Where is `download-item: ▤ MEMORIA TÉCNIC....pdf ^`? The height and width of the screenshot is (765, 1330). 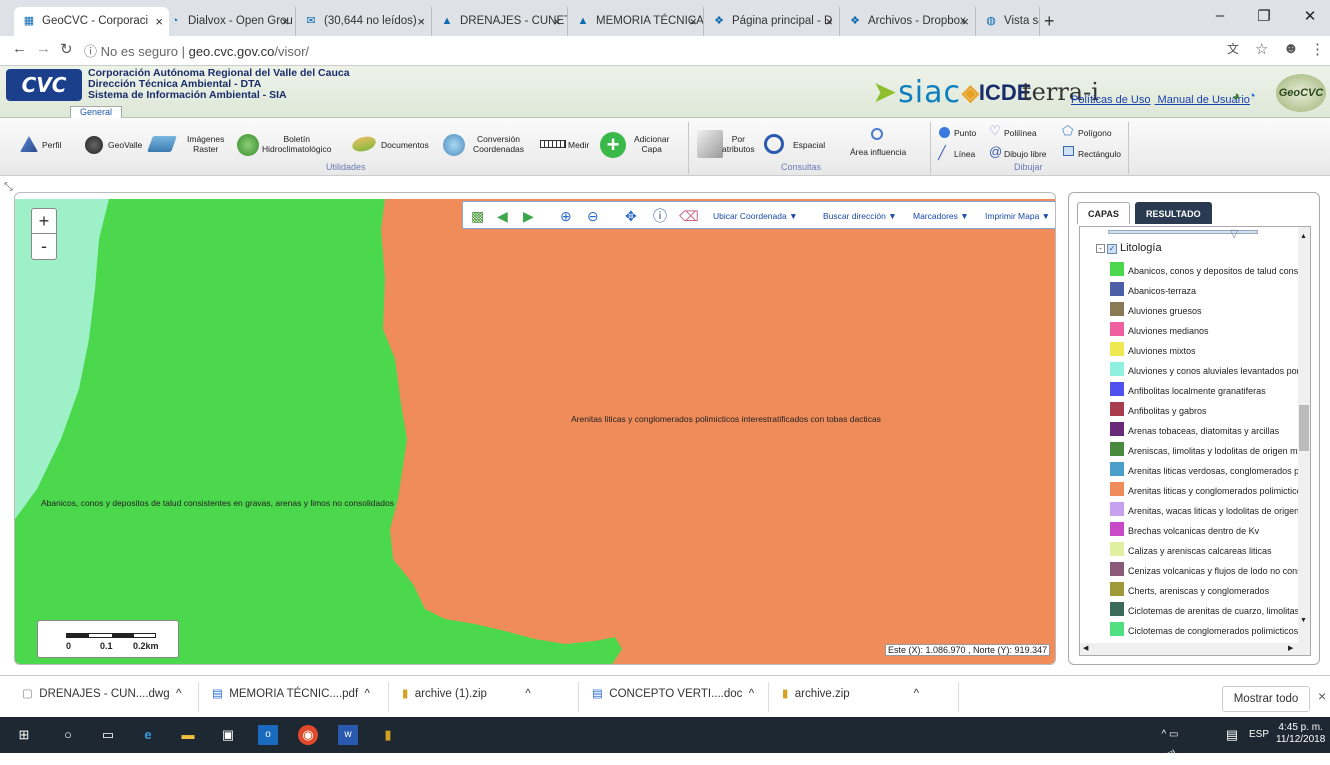
download-item: ▤ MEMORIA TÉCNIC....pdf ^ is located at coordinates (291, 693).